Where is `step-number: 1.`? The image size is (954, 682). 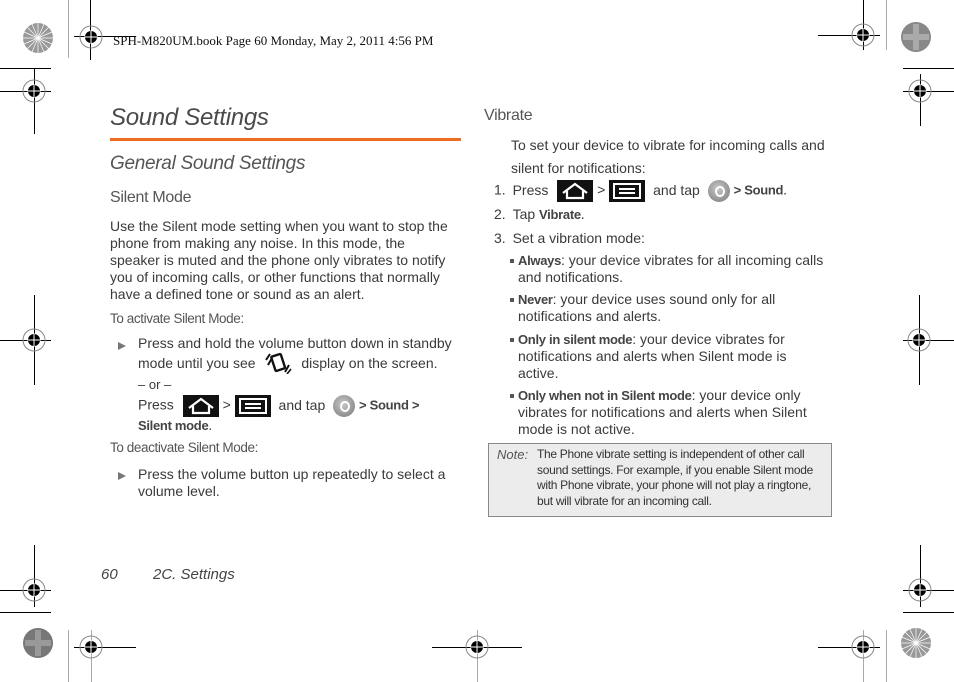
step-number: 1. is located at coordinates (500, 189).